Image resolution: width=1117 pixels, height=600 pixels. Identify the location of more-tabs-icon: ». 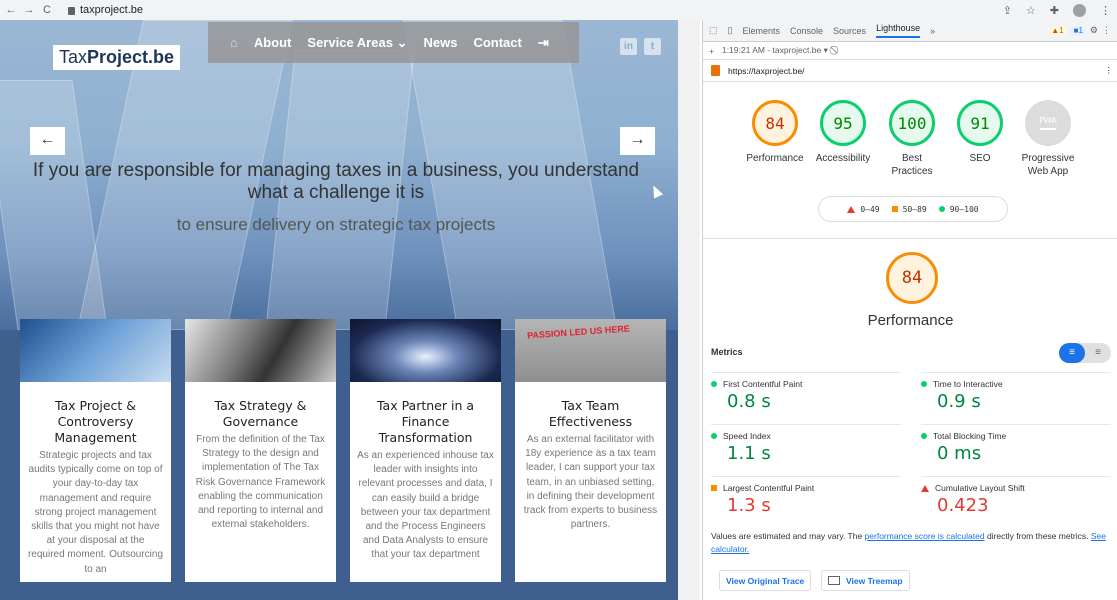
(932, 31).